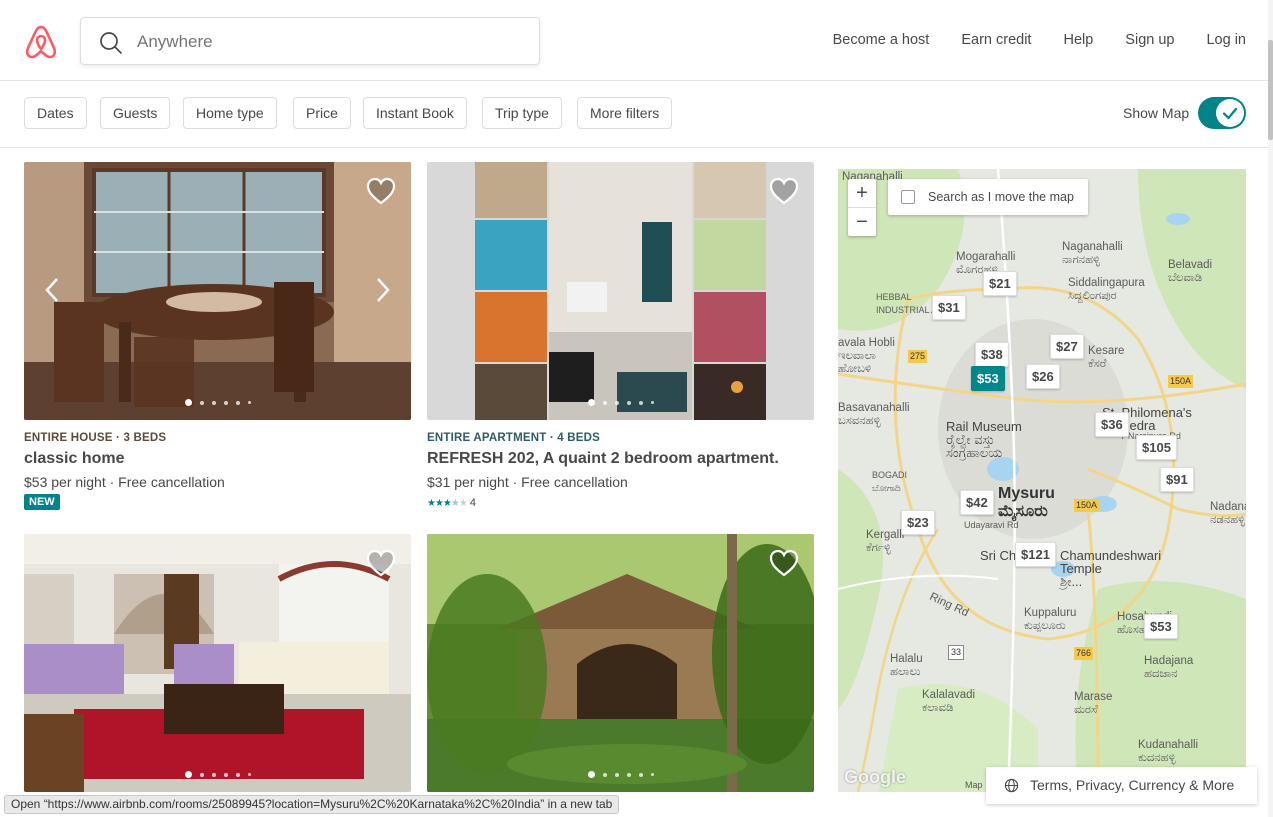  I want to click on price-pin: $53, so click(1161, 626).